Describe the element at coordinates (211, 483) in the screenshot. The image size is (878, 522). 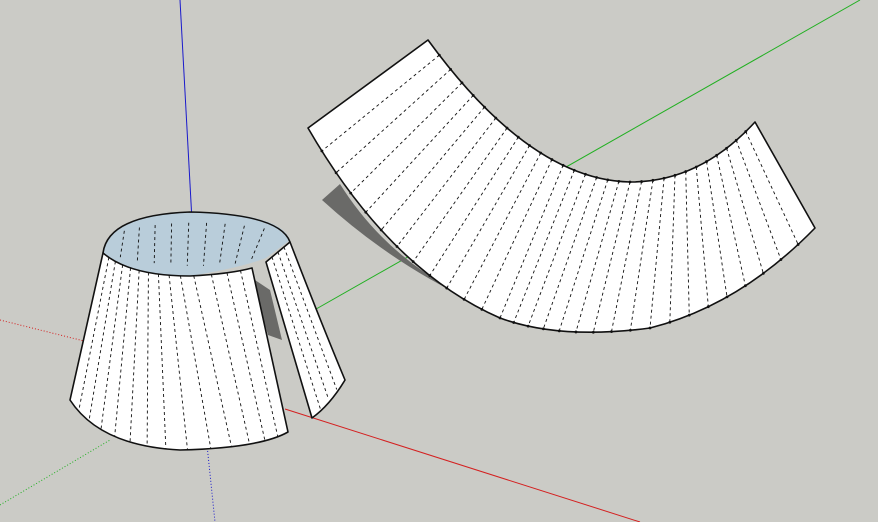
I see `blue-axis-negative` at that location.